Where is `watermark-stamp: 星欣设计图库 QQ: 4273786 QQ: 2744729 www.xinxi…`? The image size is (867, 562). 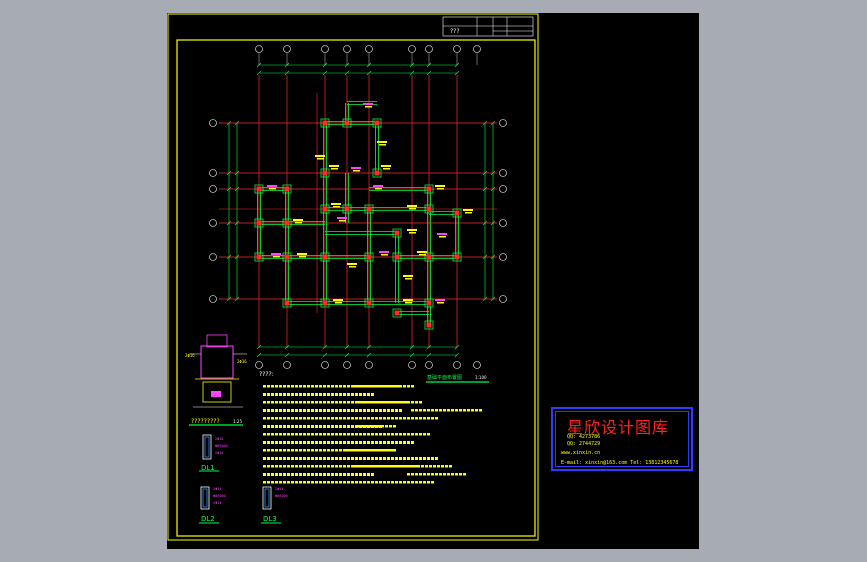
watermark-stamp: 星欣设计图库 QQ: 4273786 QQ: 2744729 www.xinxi… is located at coordinates (622, 439).